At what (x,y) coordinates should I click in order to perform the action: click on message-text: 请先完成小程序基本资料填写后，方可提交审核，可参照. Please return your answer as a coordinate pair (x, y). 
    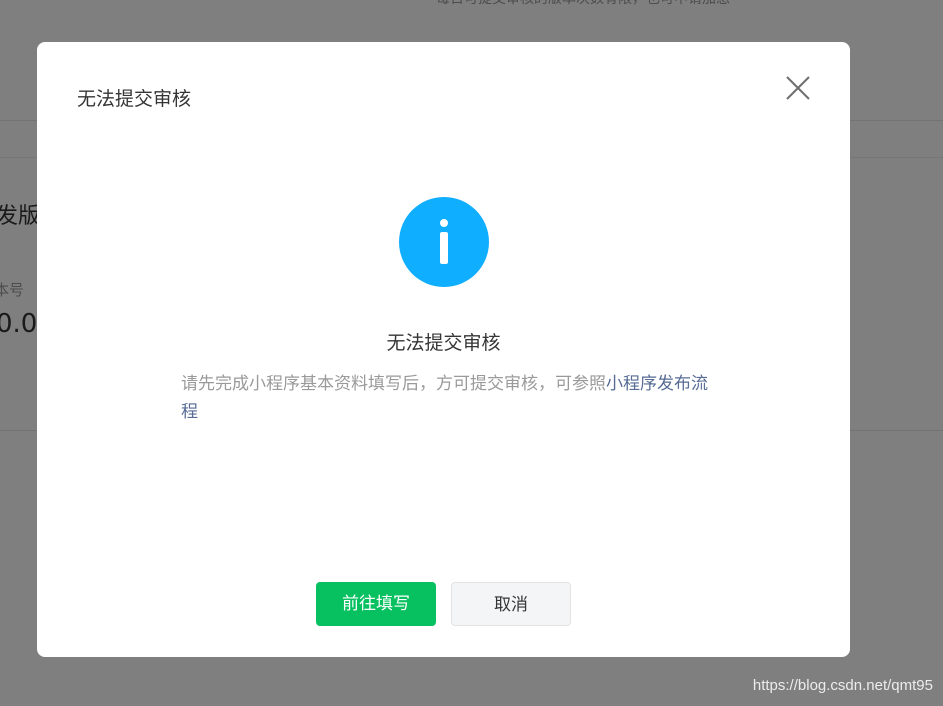
    Looking at the image, I should click on (393, 384).